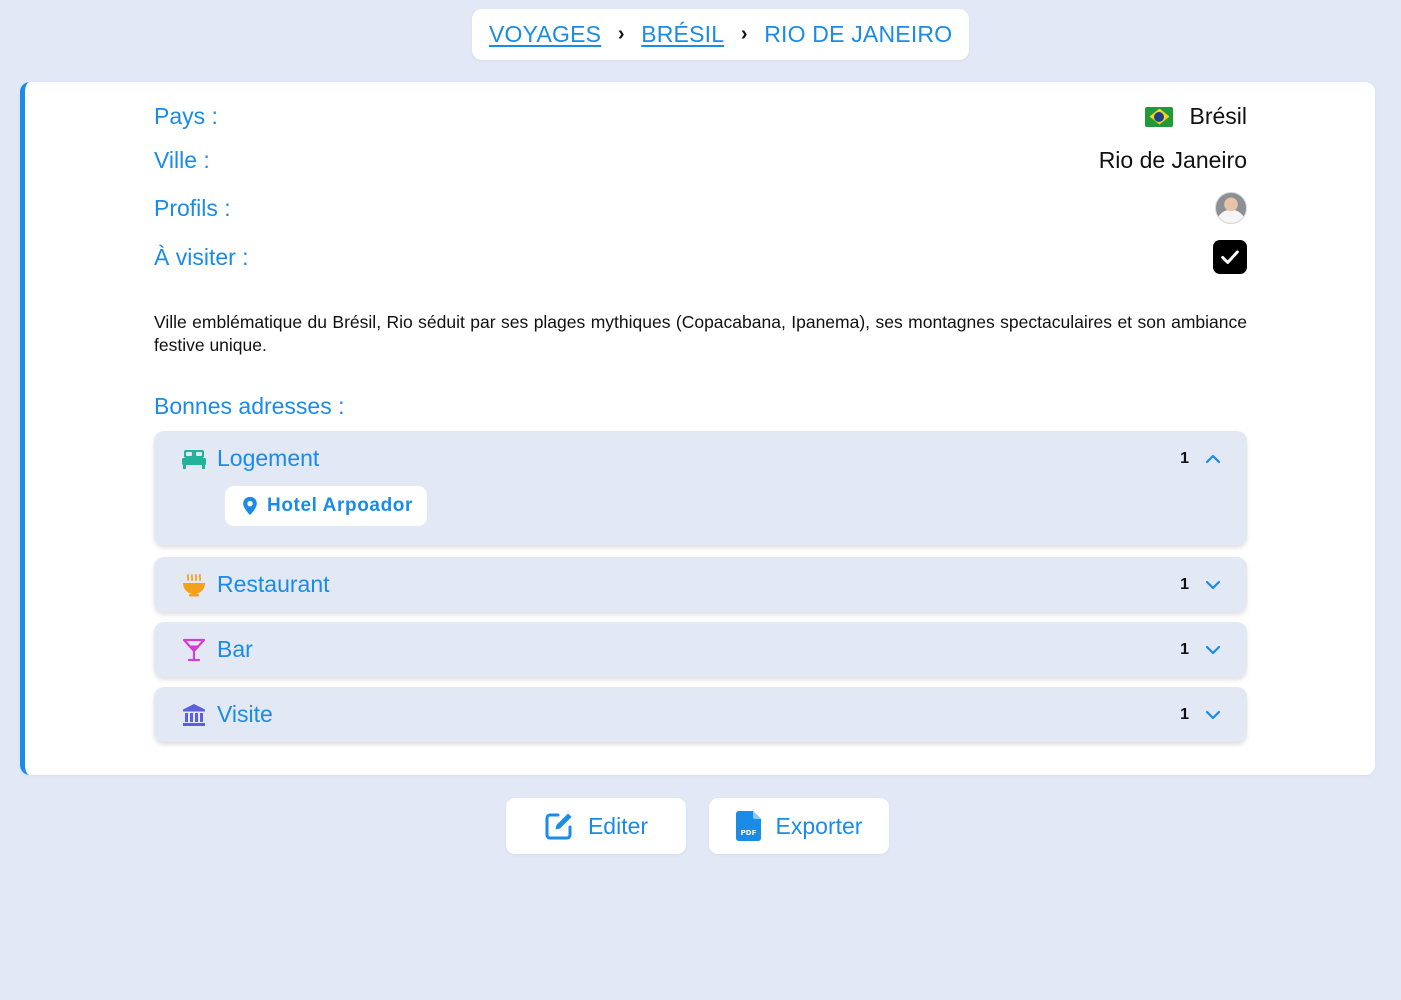 The height and width of the screenshot is (1000, 1401). I want to click on country-row: Pays : Brésil, so click(700, 116).